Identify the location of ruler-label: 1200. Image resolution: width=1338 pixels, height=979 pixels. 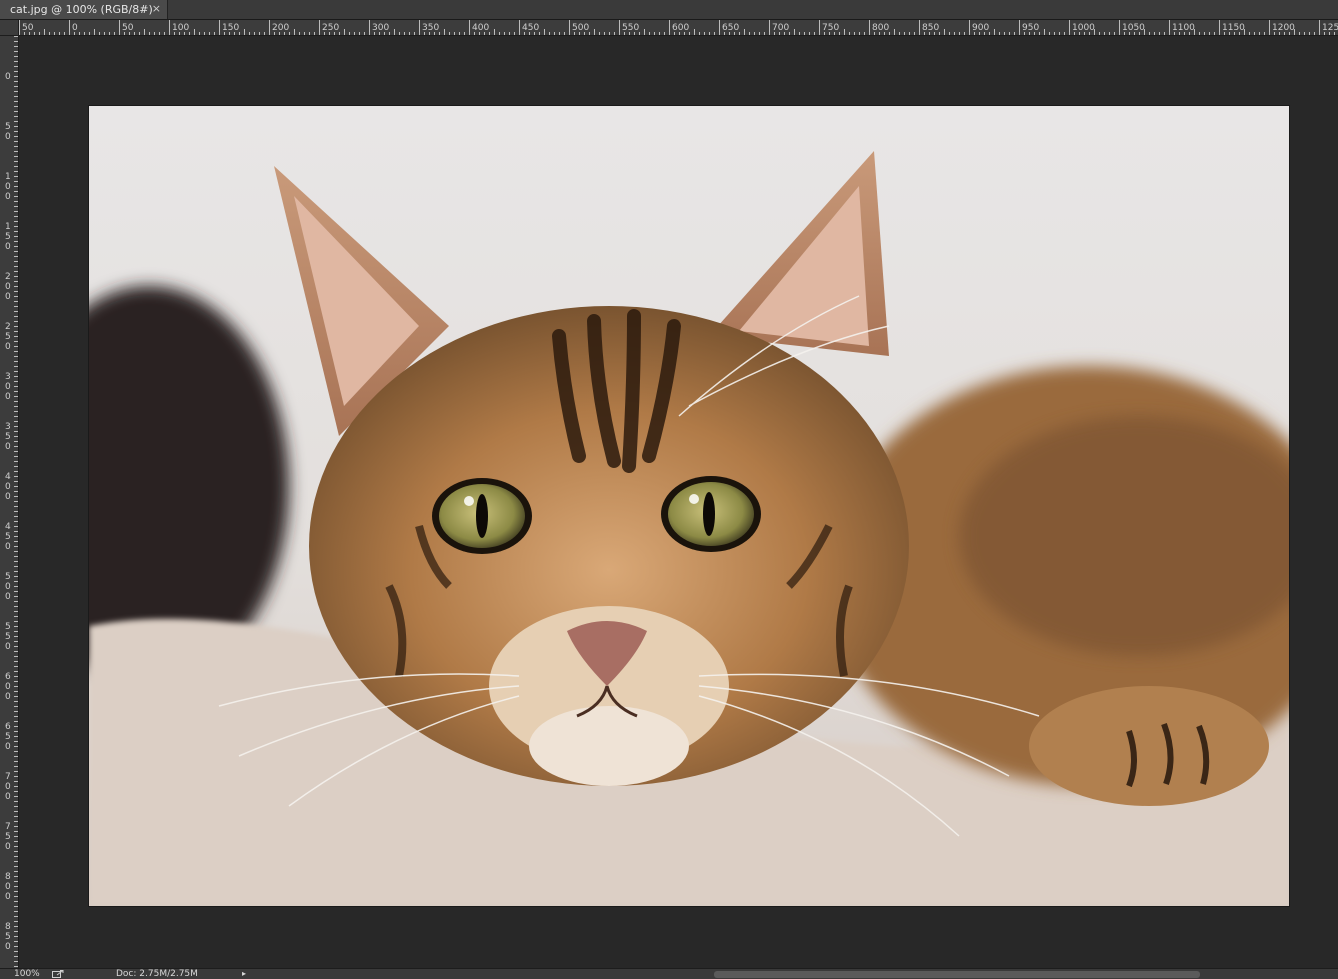
(1283, 28).